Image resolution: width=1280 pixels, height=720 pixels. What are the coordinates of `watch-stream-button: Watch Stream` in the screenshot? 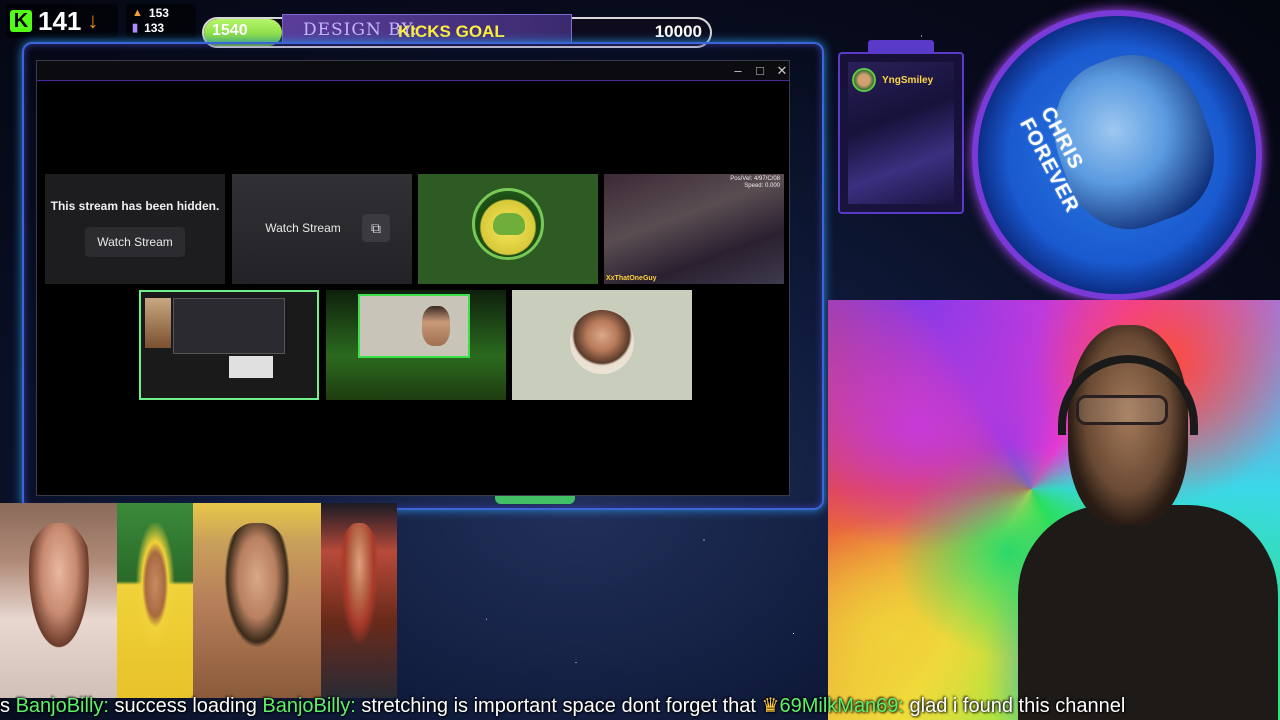 It's located at (135, 242).